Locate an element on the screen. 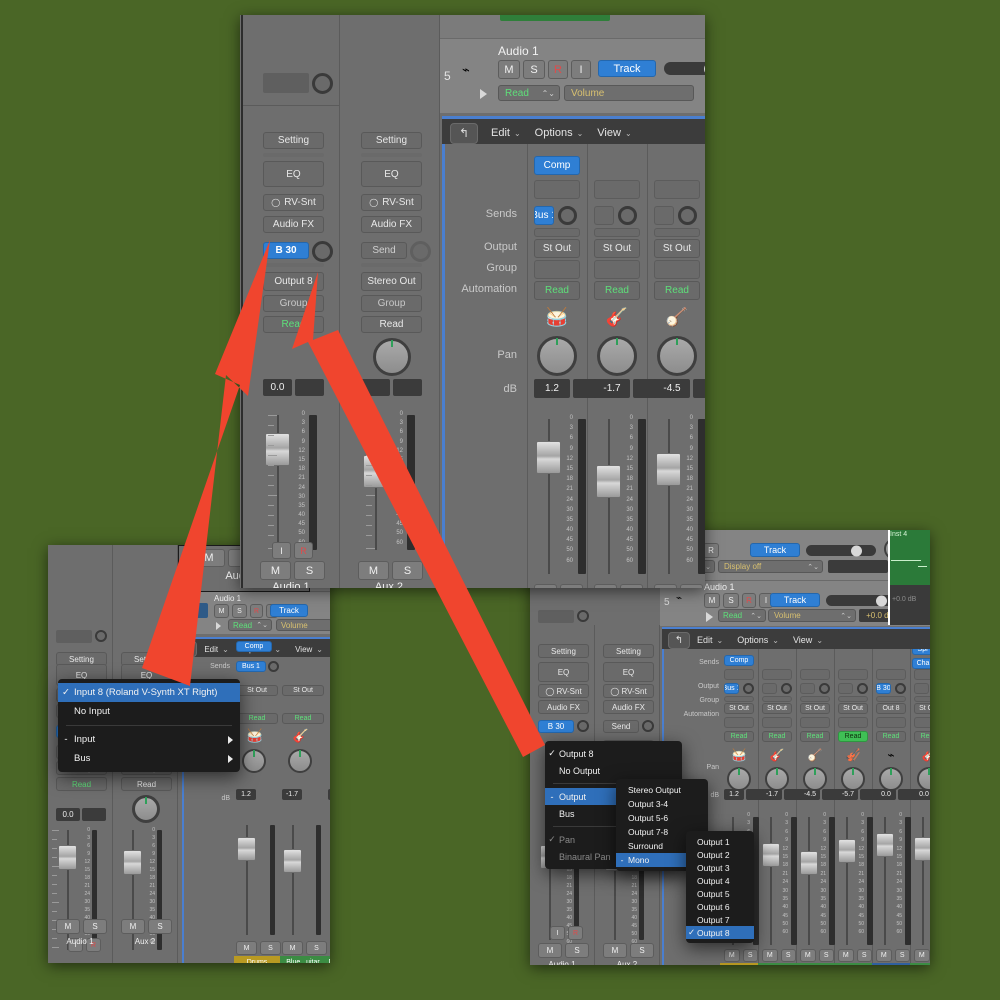 This screenshot has width=1000, height=1000. audio-fx-button: Audio FX is located at coordinates (391, 224).